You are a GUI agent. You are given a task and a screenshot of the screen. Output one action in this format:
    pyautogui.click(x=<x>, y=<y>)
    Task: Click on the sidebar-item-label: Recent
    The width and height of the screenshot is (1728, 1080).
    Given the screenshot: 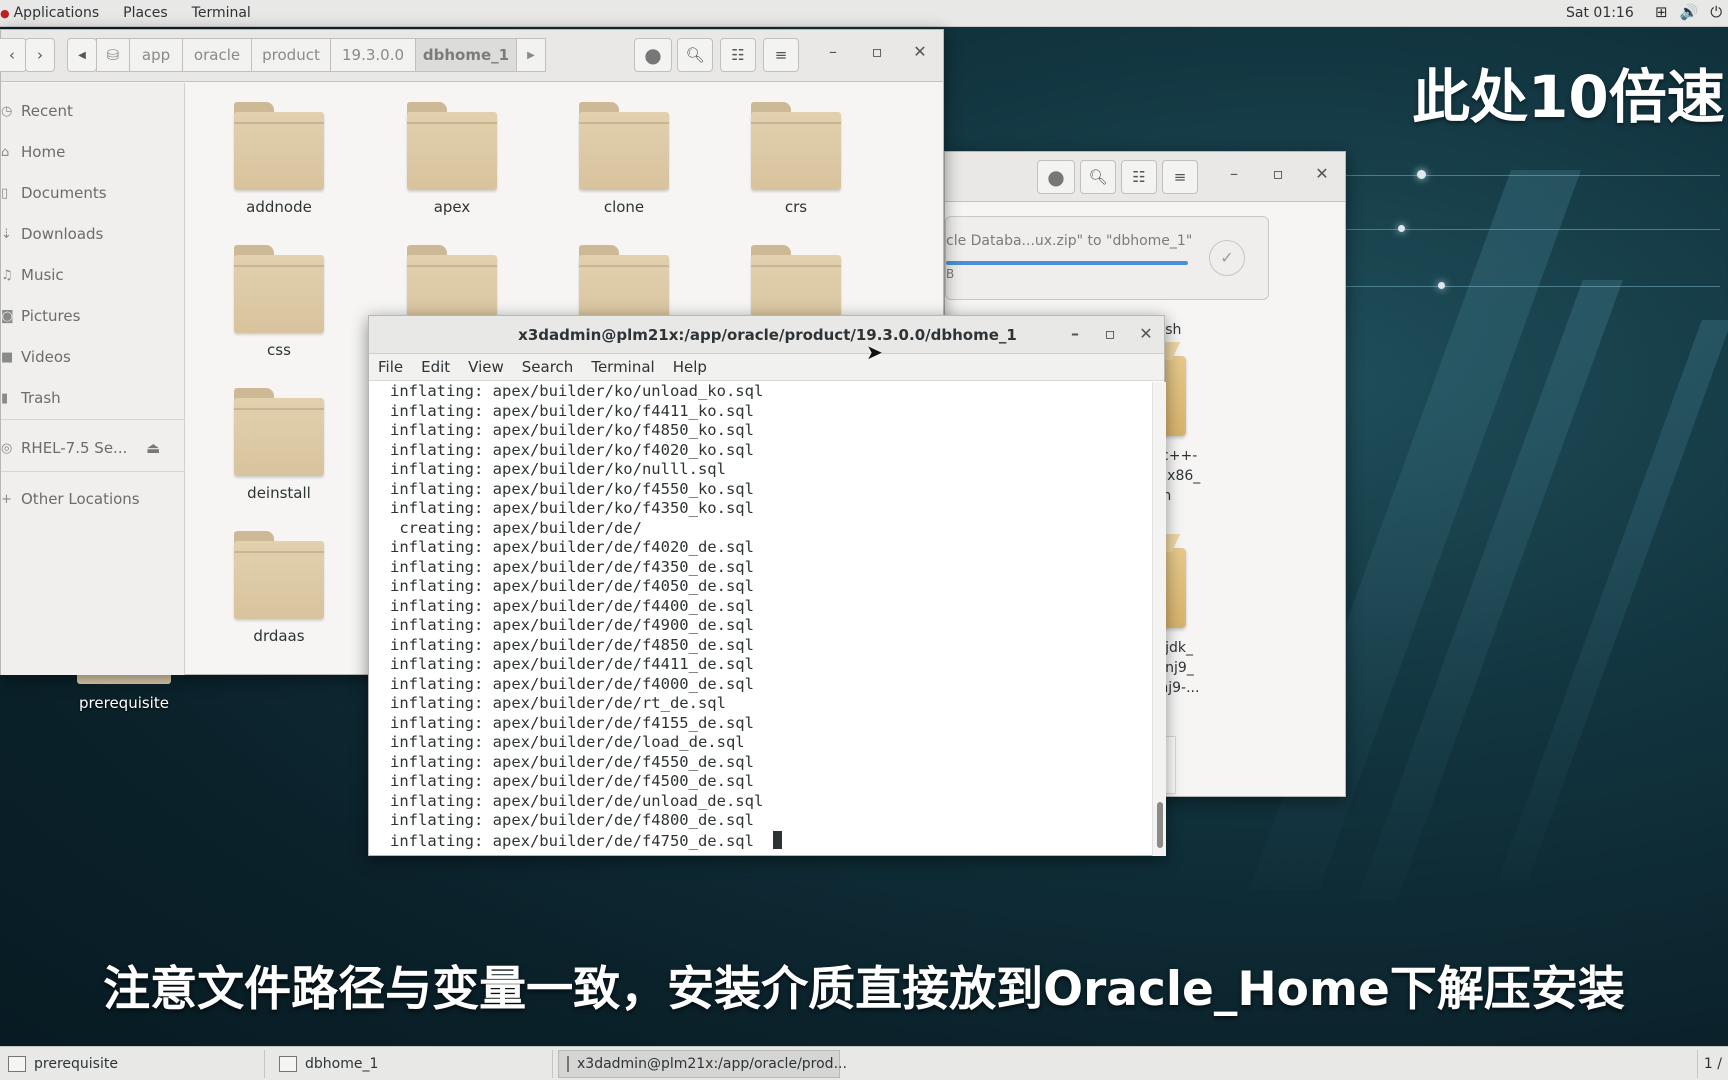 What is the action you would take?
    pyautogui.click(x=47, y=111)
    